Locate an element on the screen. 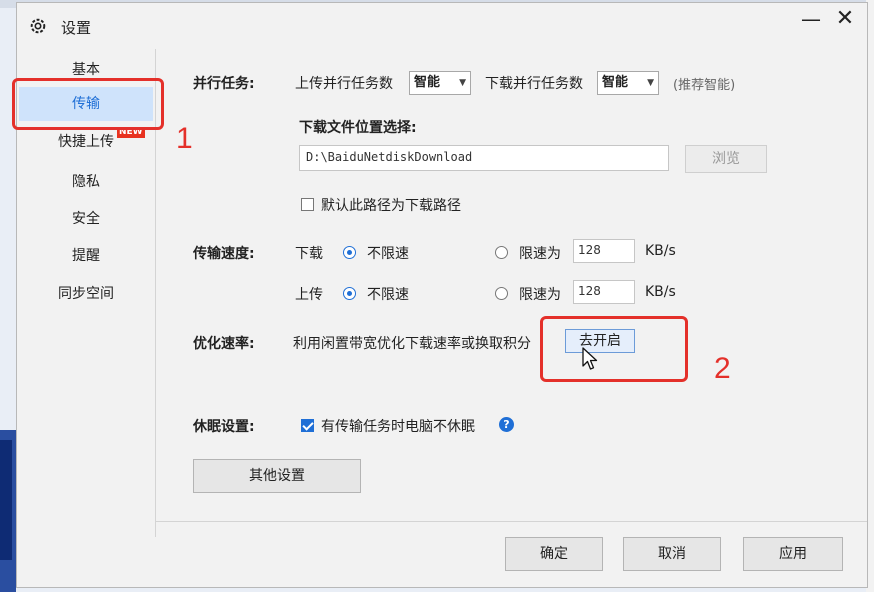 The height and width of the screenshot is (592, 874). upload-limit-radio is located at coordinates (501, 293).